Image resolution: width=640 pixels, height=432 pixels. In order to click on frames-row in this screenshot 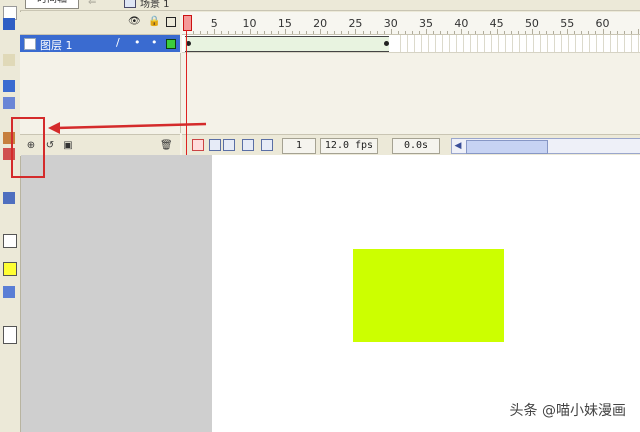, I will do `click(411, 44)`.